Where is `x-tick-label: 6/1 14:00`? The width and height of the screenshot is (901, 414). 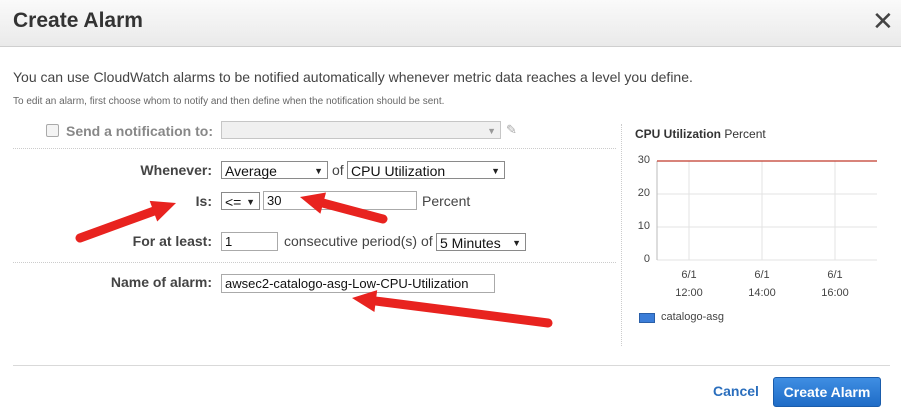 x-tick-label: 6/1 14:00 is located at coordinates (762, 284).